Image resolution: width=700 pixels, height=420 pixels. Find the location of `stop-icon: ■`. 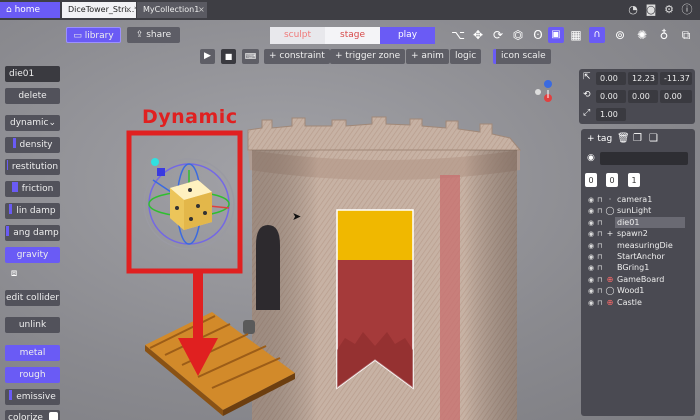

stop-icon: ■ is located at coordinates (228, 56).